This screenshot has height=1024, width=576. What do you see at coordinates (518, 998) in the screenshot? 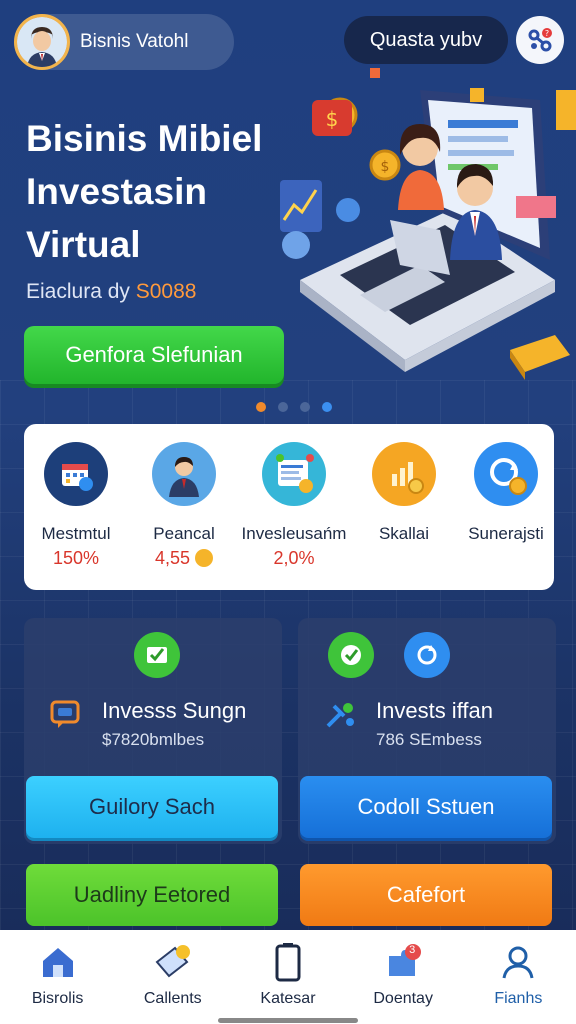
I see `nav-label: Fianhs` at bounding box center [518, 998].